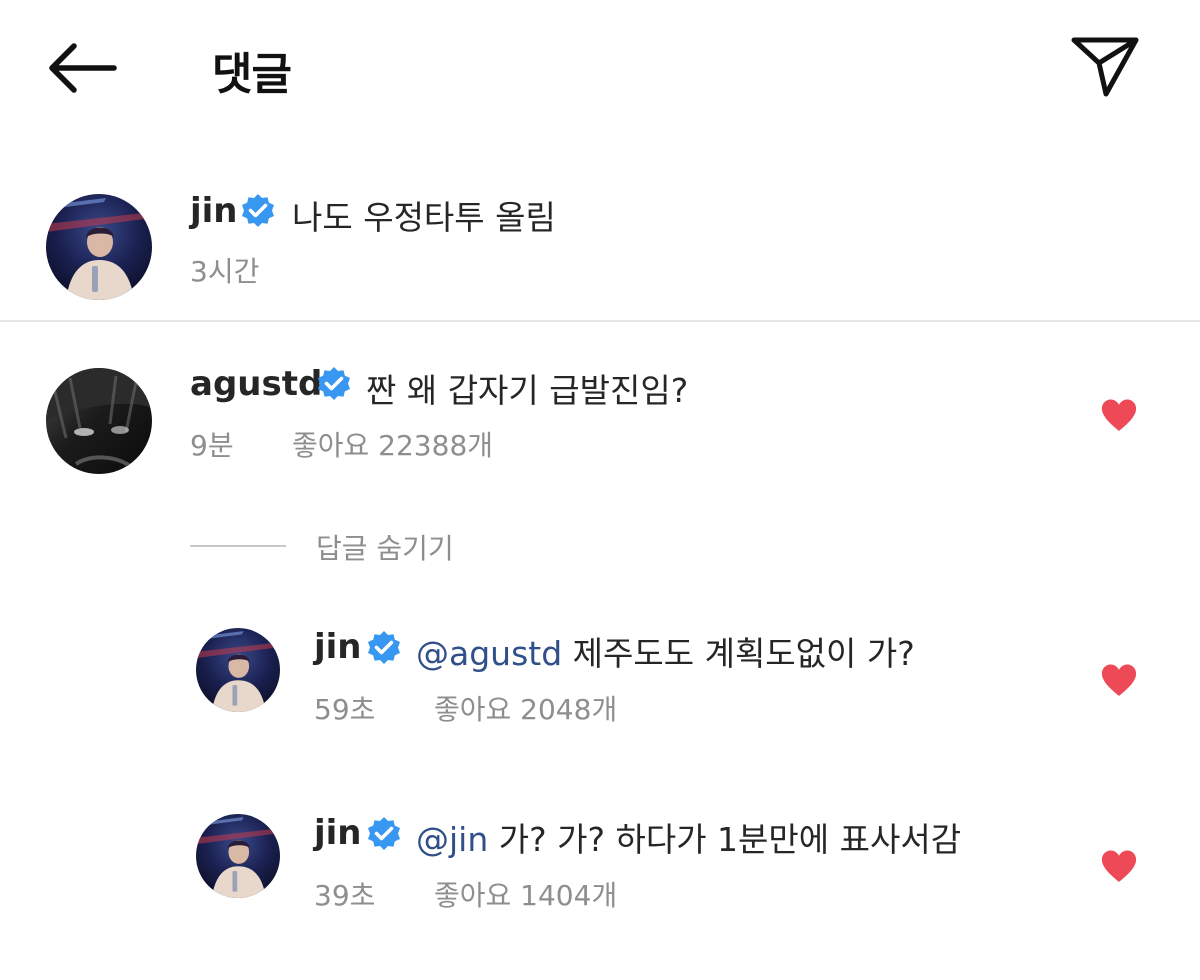 The width and height of the screenshot is (1200, 980). I want to click on mention-link: @agustd, so click(489, 653).